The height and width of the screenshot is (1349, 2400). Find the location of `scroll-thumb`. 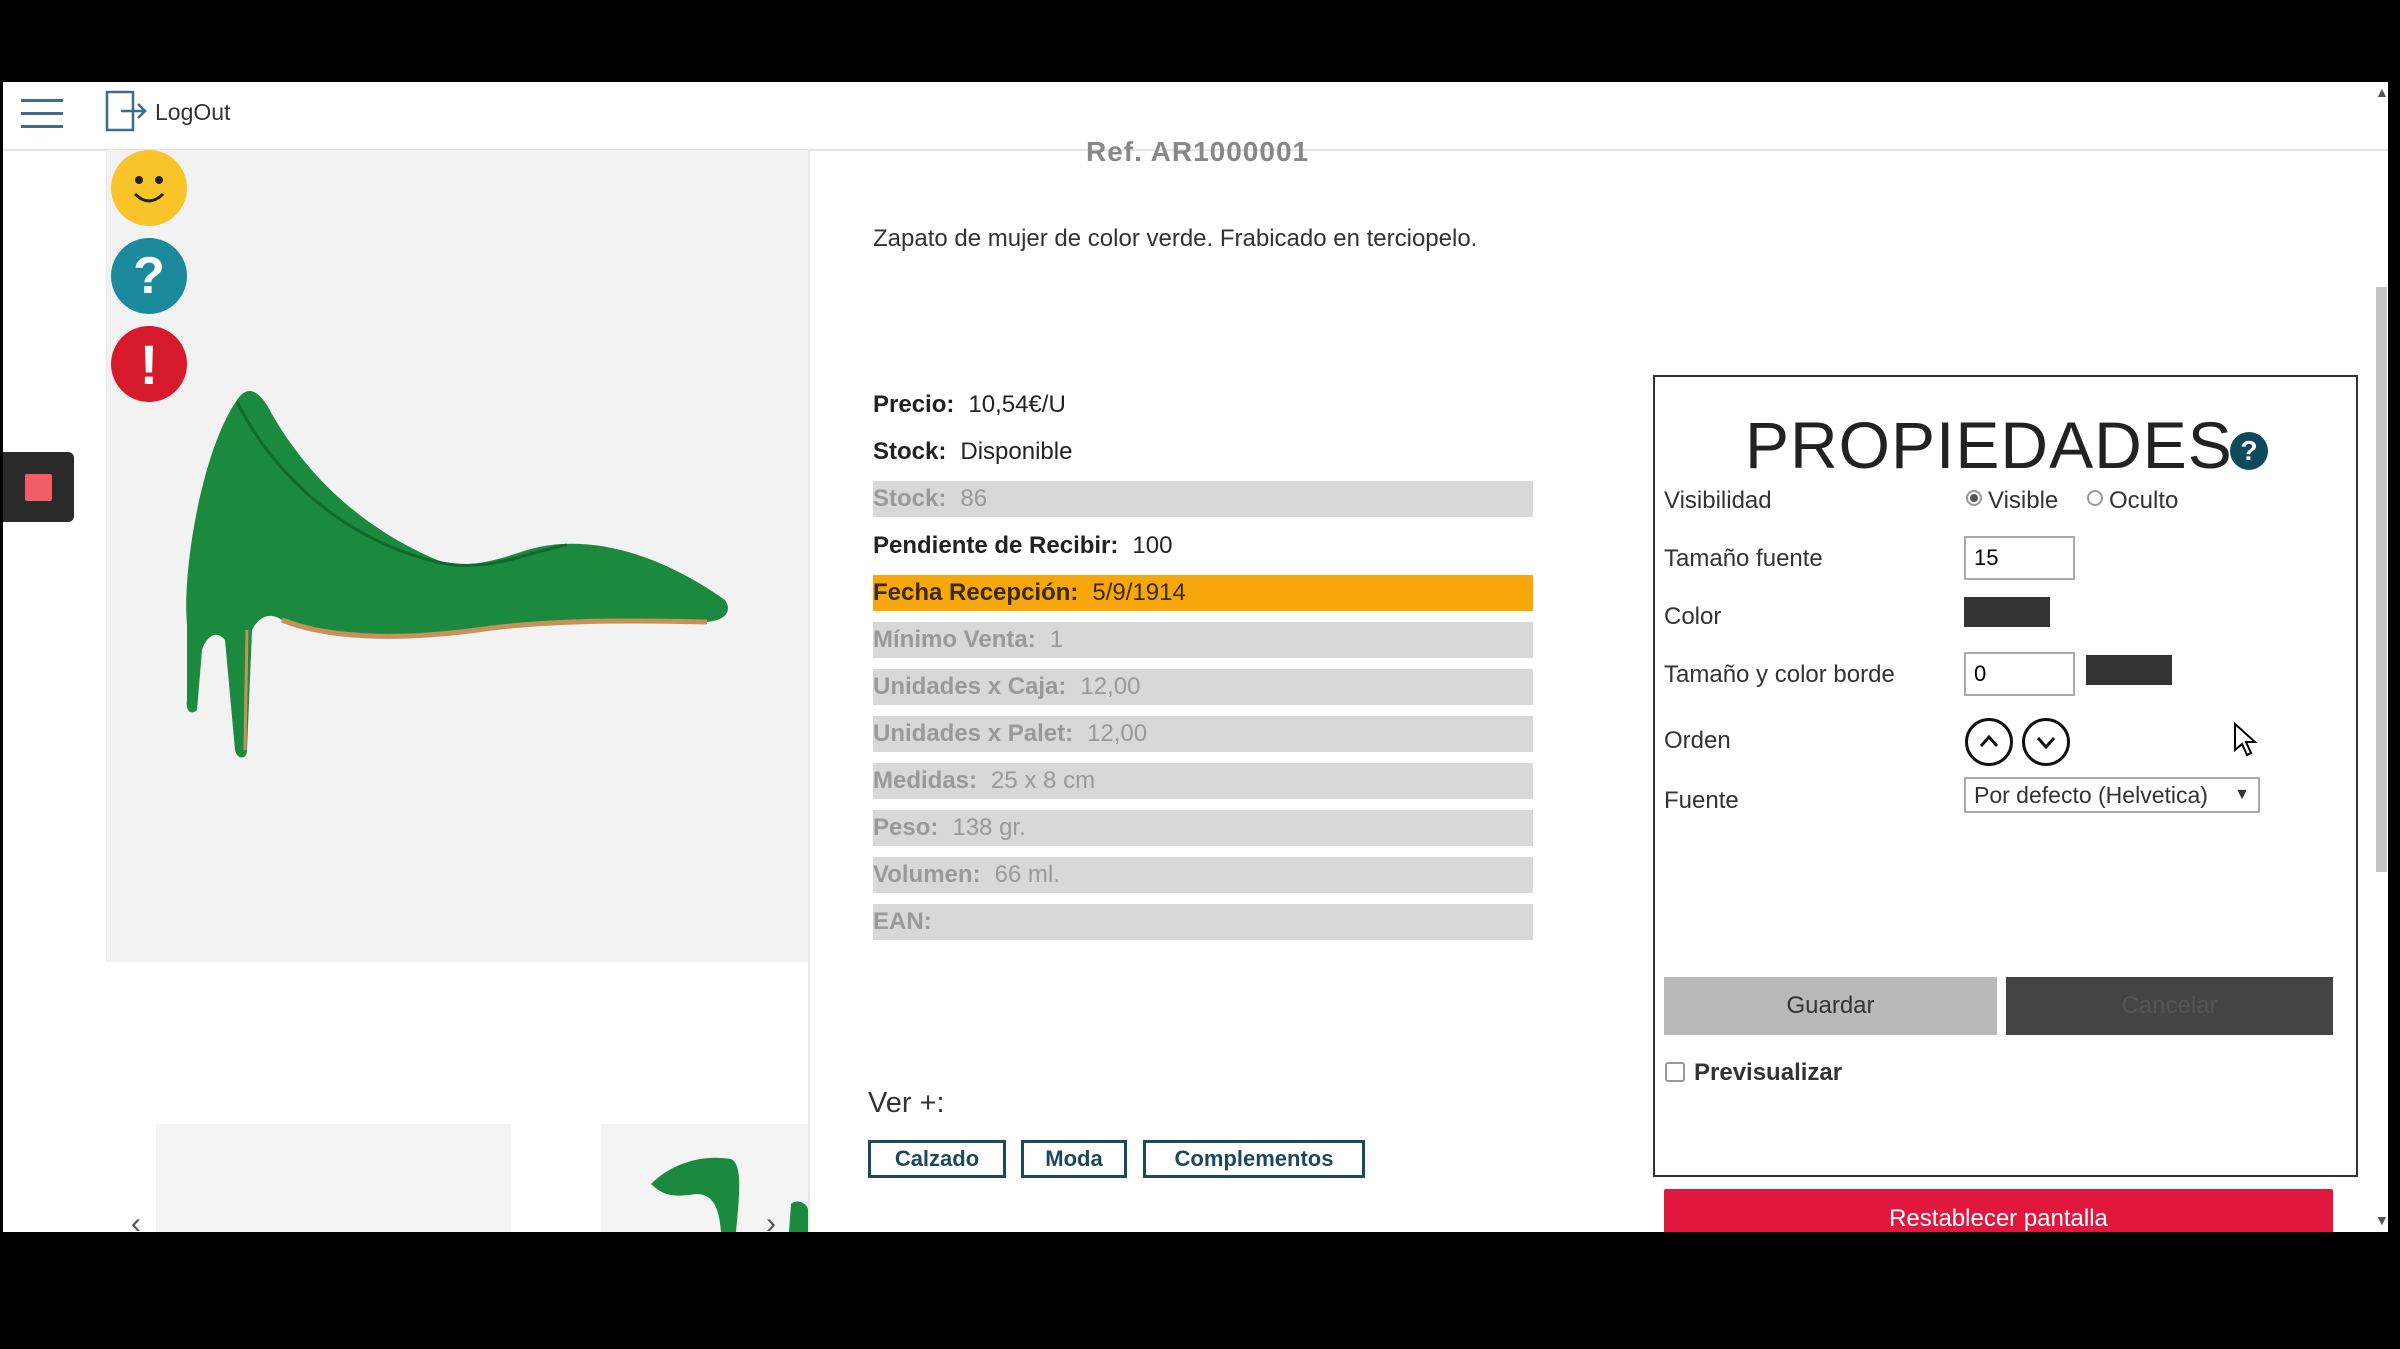

scroll-thumb is located at coordinates (2381, 579).